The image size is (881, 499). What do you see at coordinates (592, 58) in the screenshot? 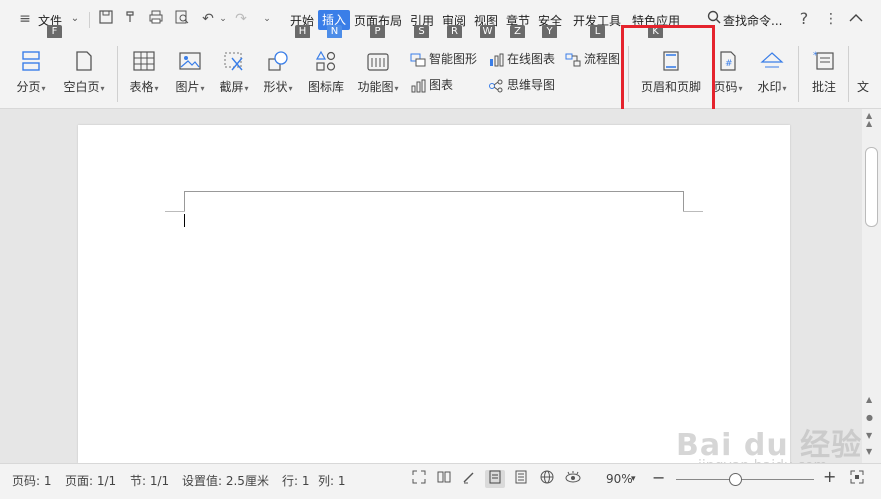
I see `flowchart-button: 流程图` at bounding box center [592, 58].